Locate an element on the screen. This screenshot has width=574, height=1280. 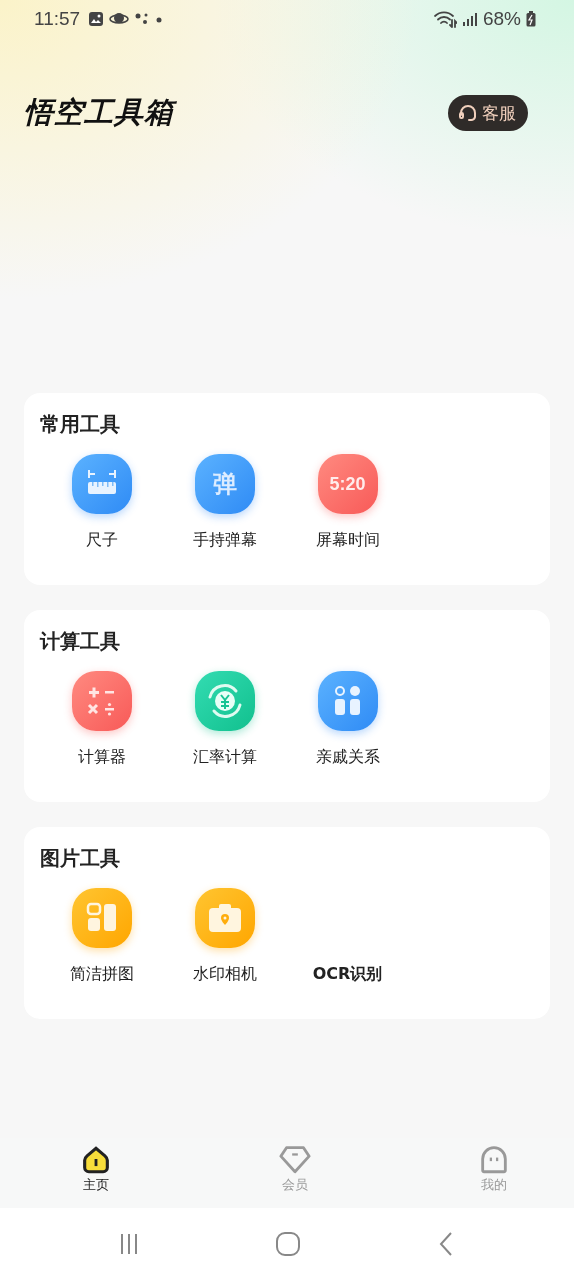
collage-icon is located at coordinates (101, 918).